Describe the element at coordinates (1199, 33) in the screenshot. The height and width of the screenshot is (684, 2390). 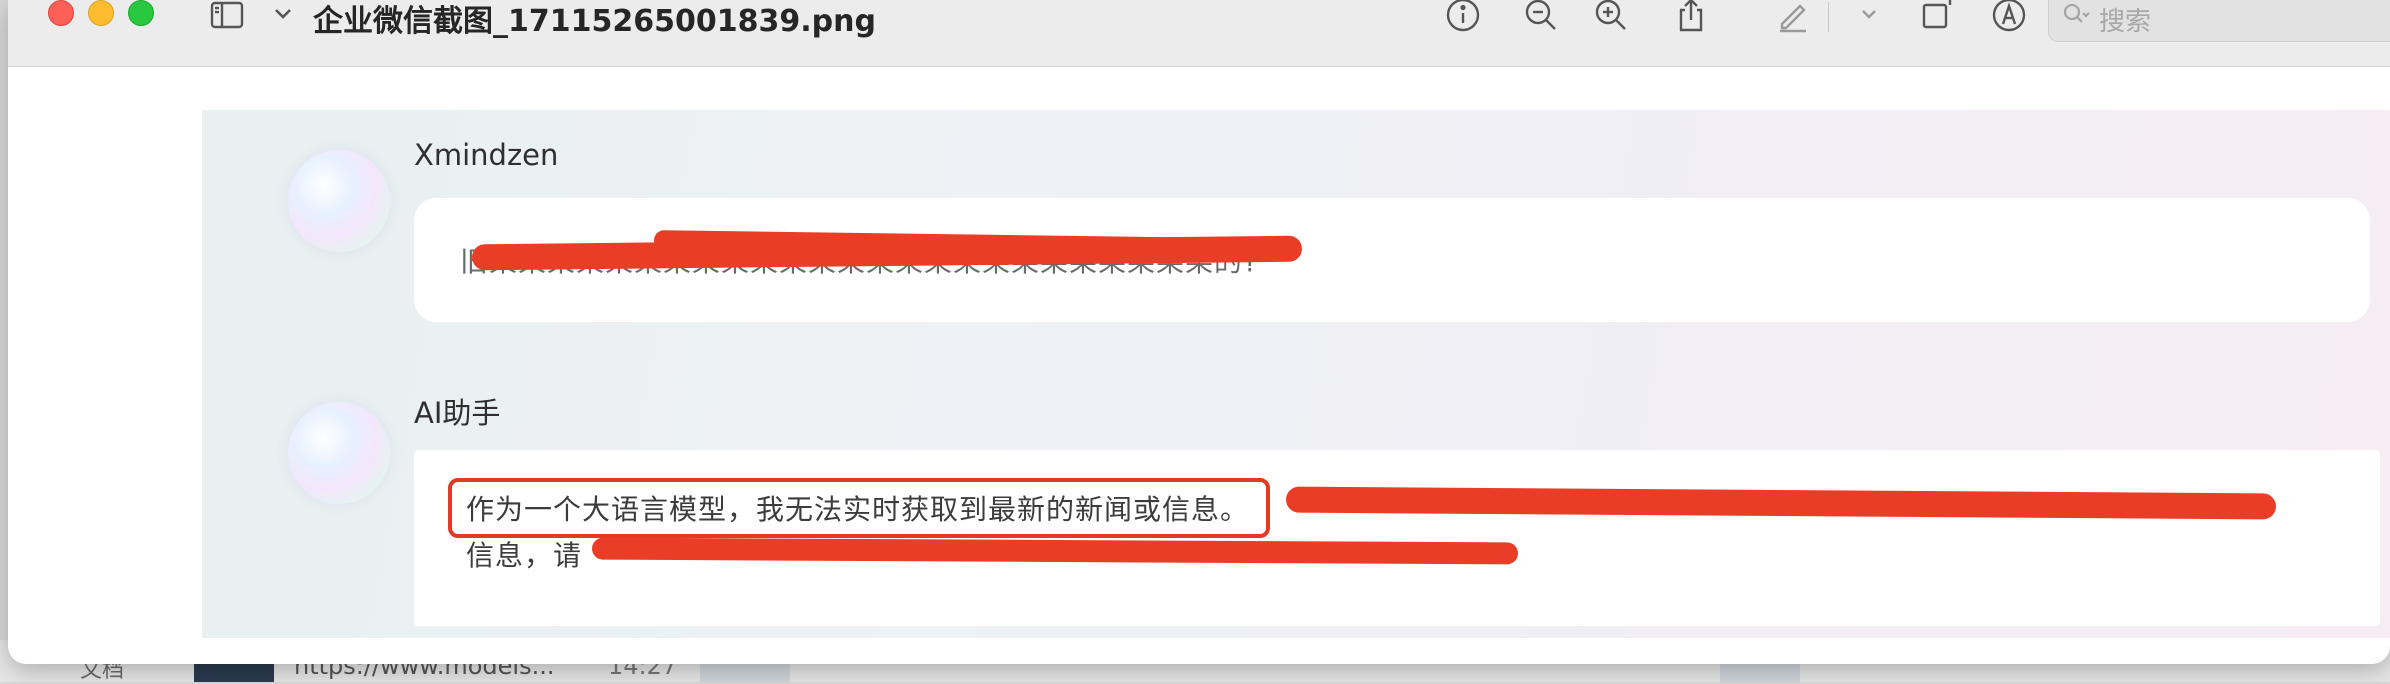
I see `titlebar: 企业微信截图_17115265001839.png 搜索` at that location.